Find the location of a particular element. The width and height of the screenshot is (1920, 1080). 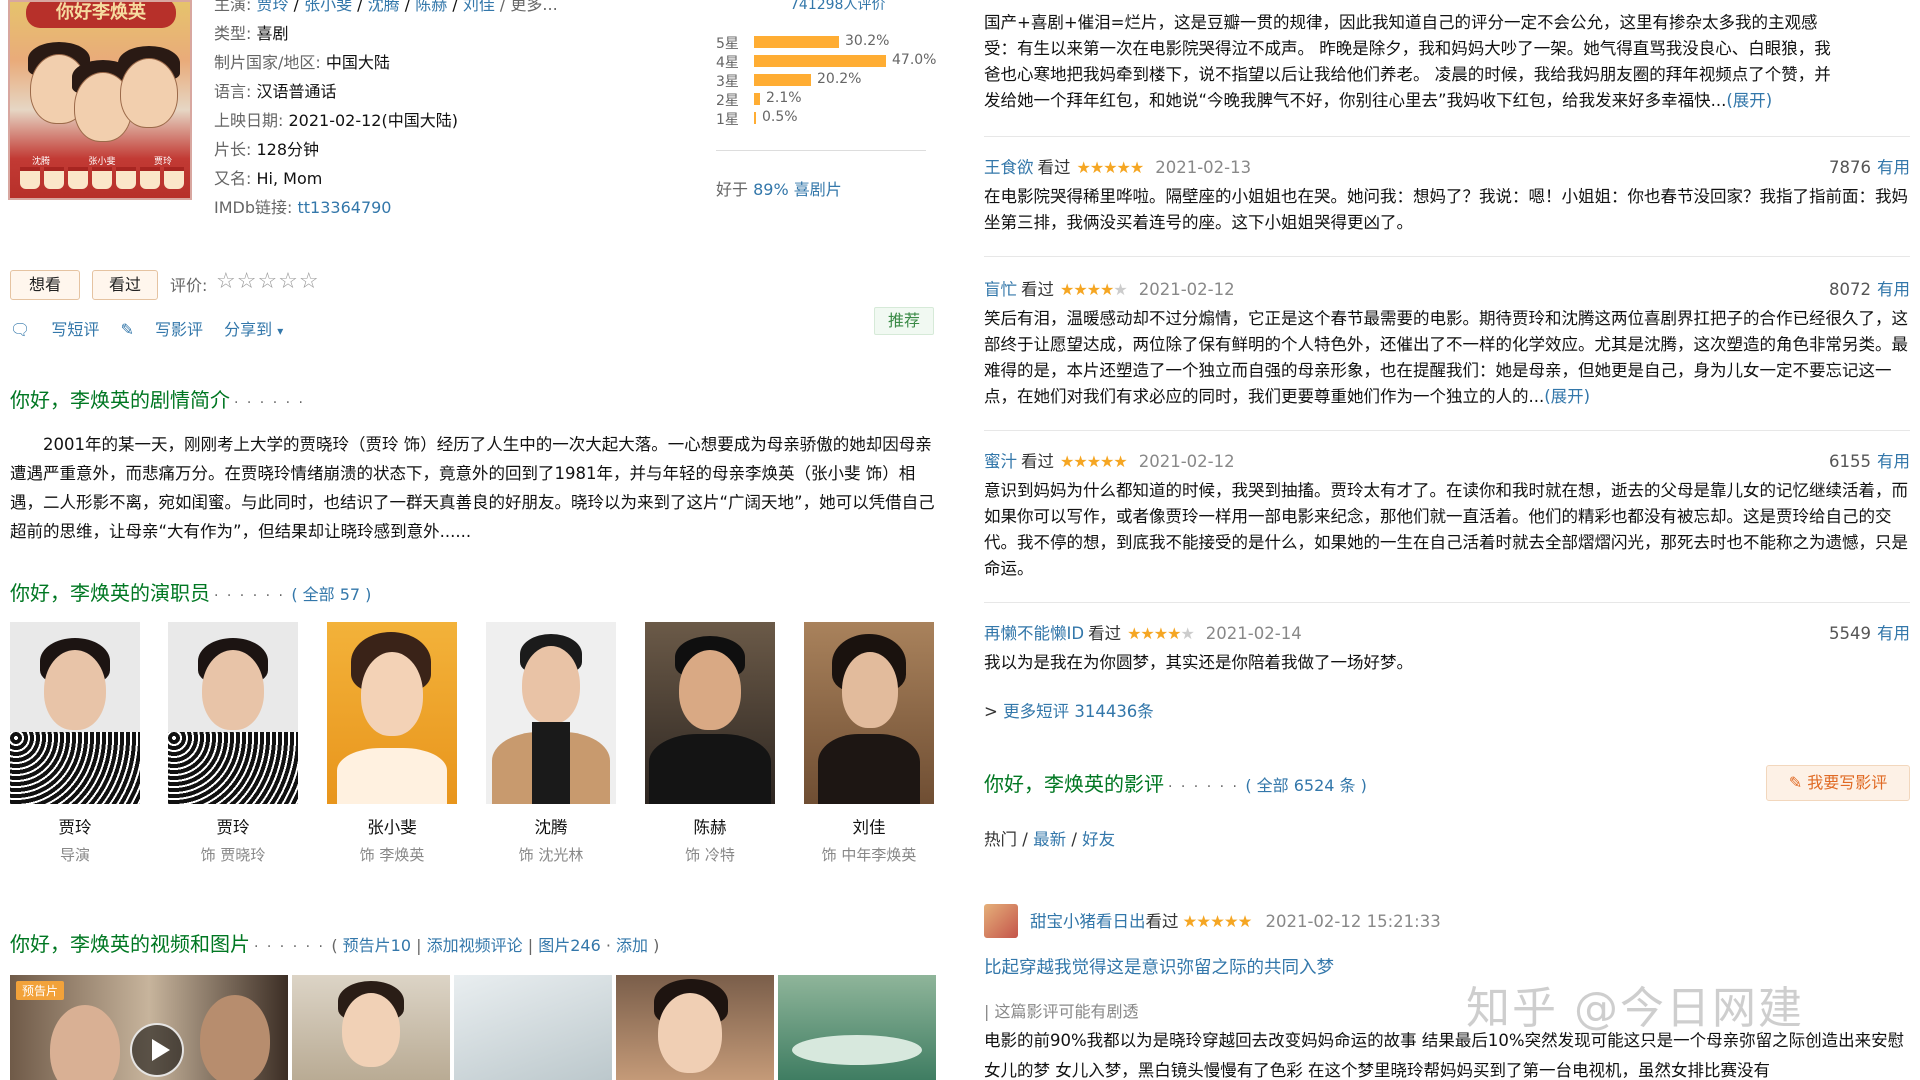

useful-vote: 6155 有用 is located at coordinates (1869, 460).